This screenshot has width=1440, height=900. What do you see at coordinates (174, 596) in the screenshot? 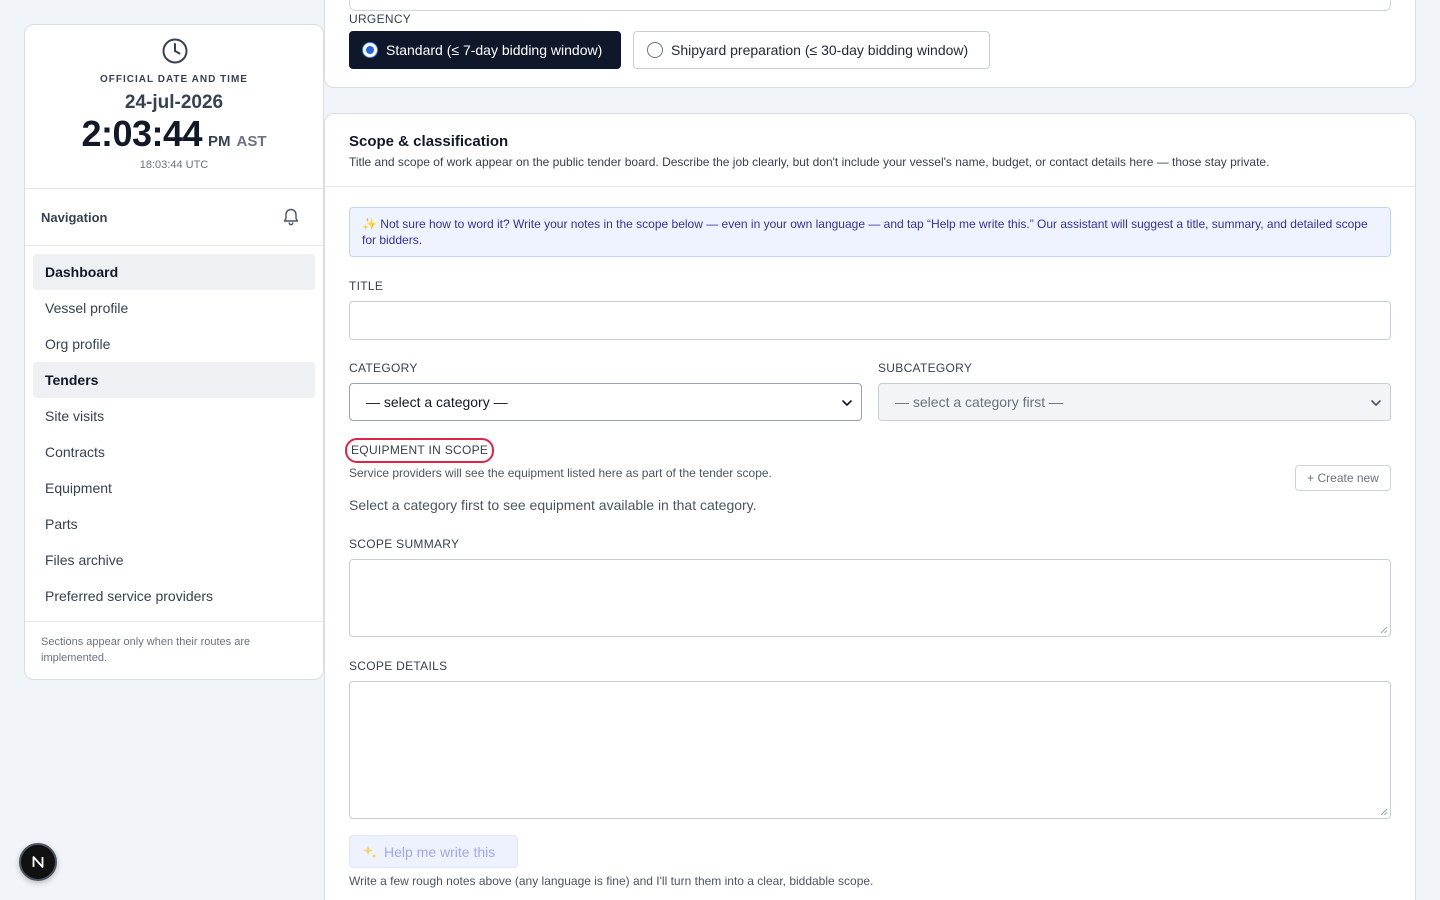
I see `sidebar-item-preferred-service-providers: Preferred service providers` at bounding box center [174, 596].